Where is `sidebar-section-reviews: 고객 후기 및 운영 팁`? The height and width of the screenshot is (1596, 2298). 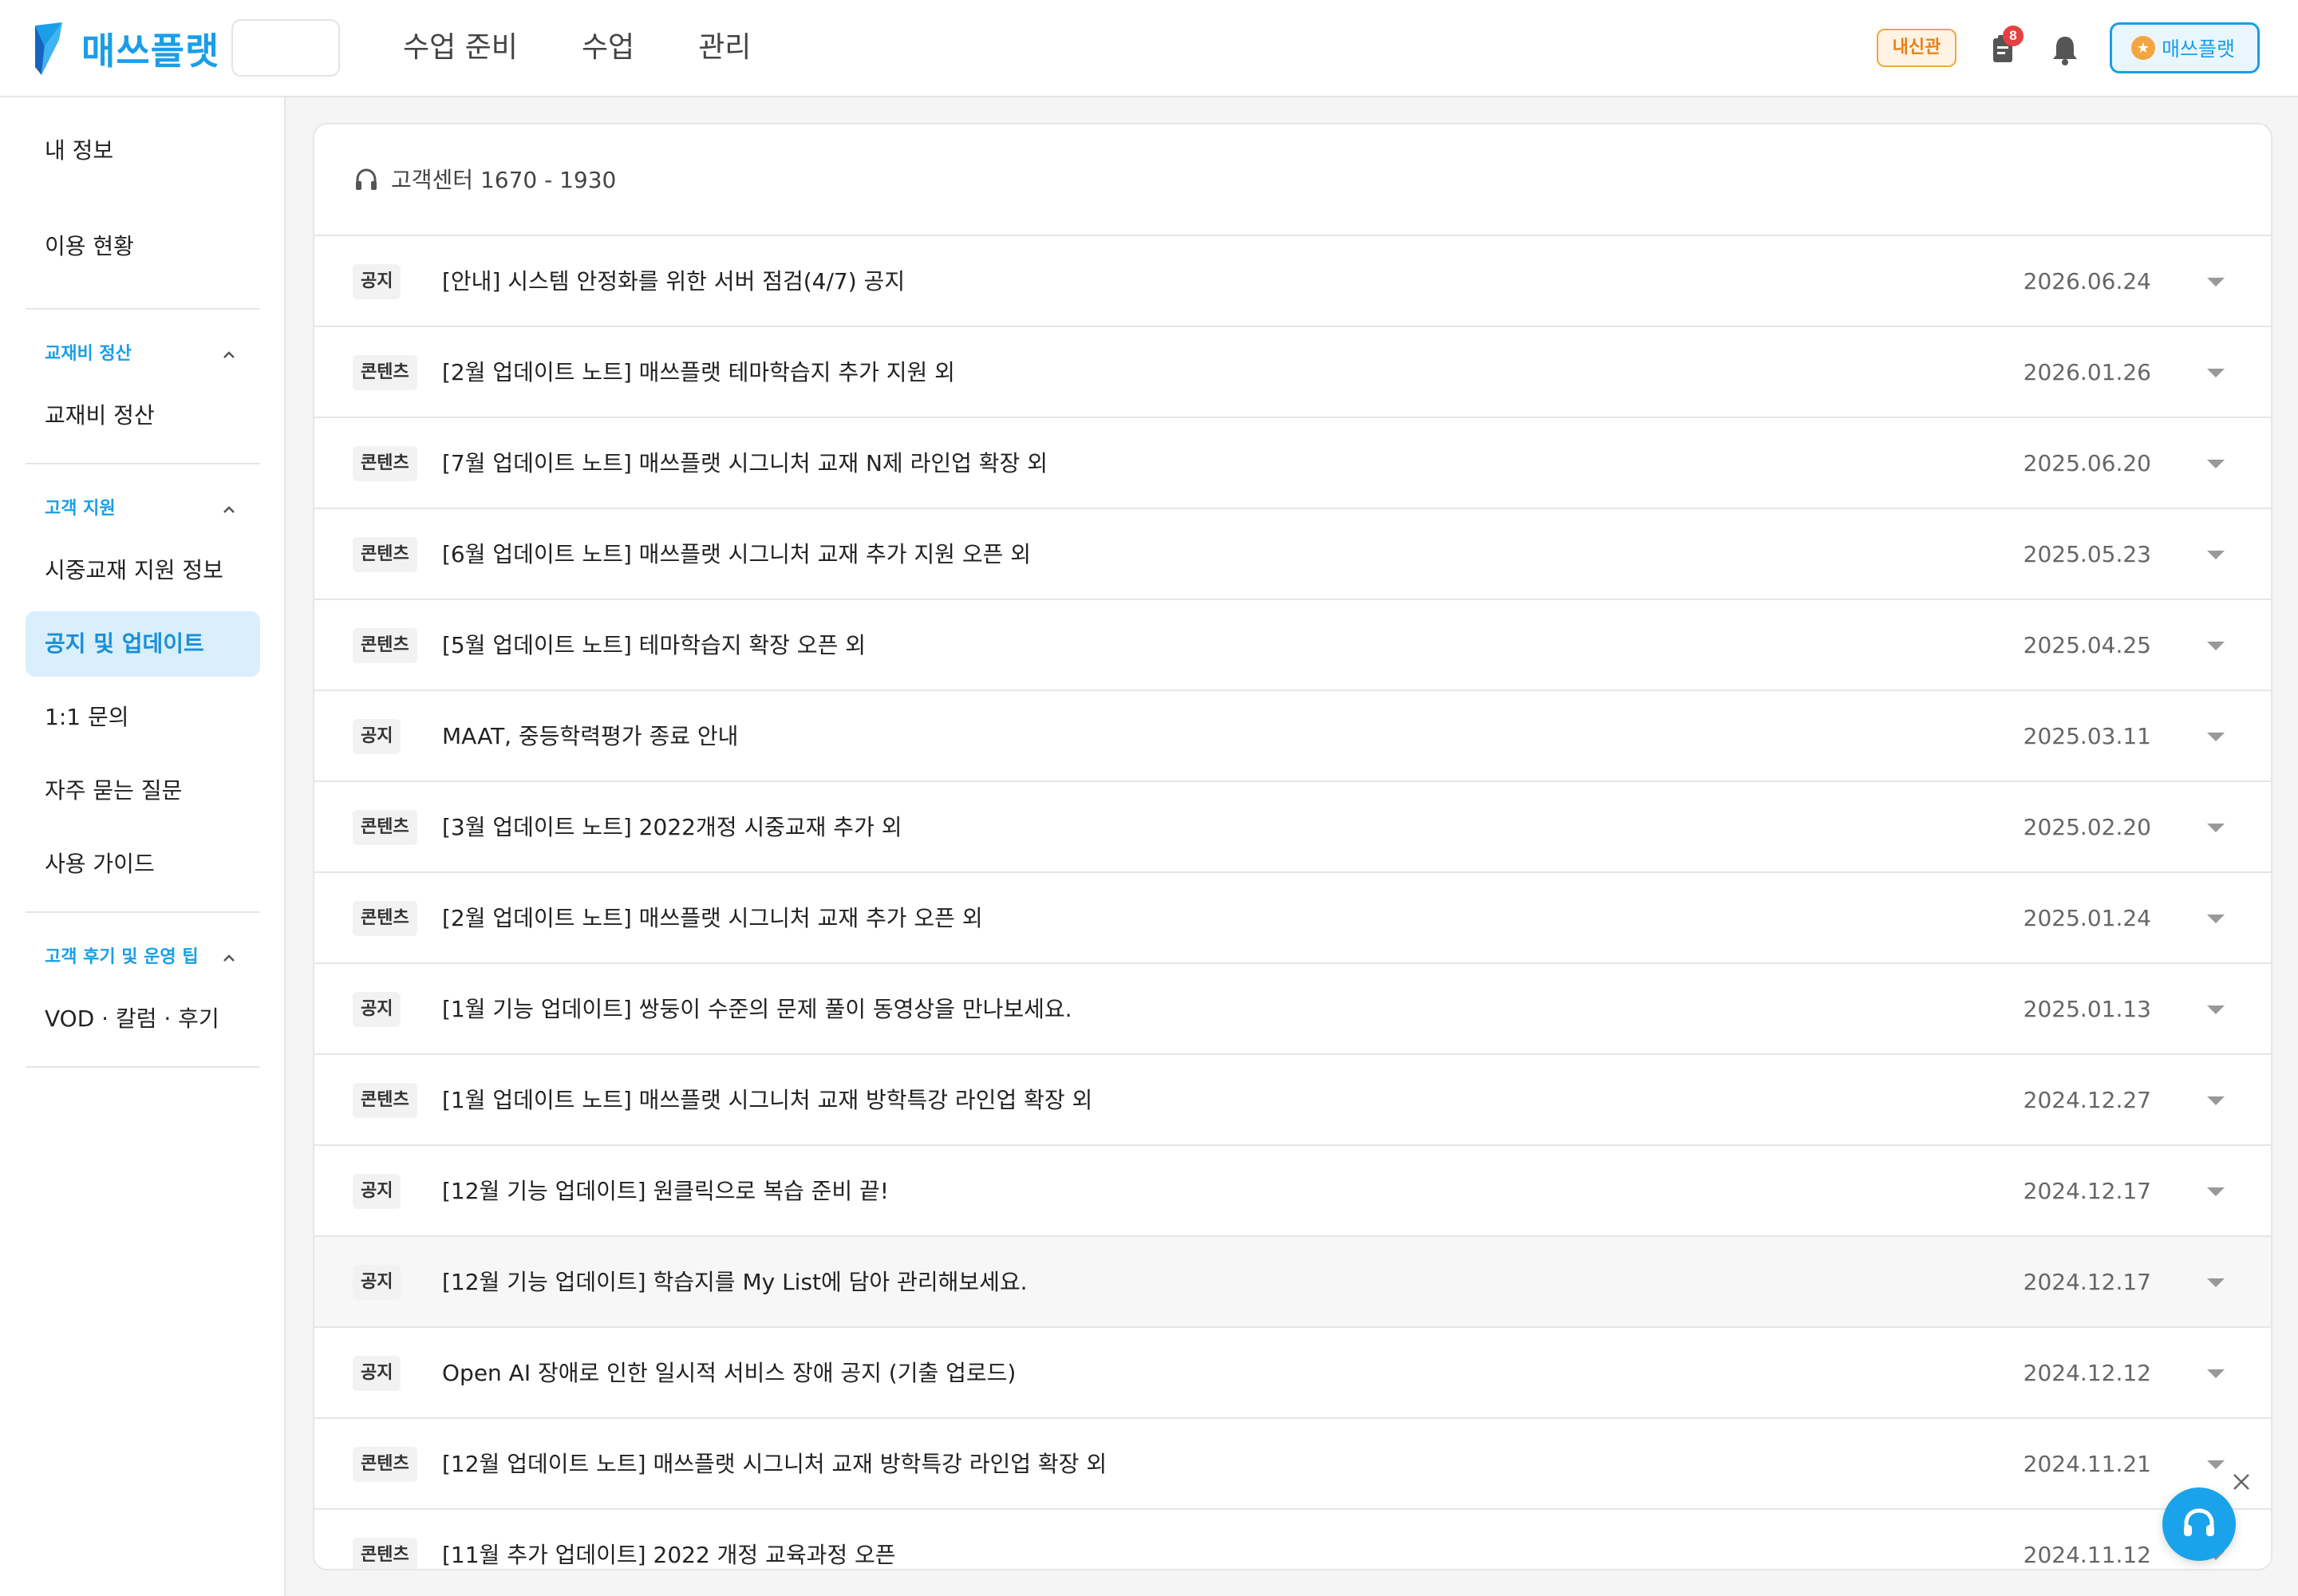 sidebar-section-reviews: 고객 후기 및 운영 팁 is located at coordinates (142, 958).